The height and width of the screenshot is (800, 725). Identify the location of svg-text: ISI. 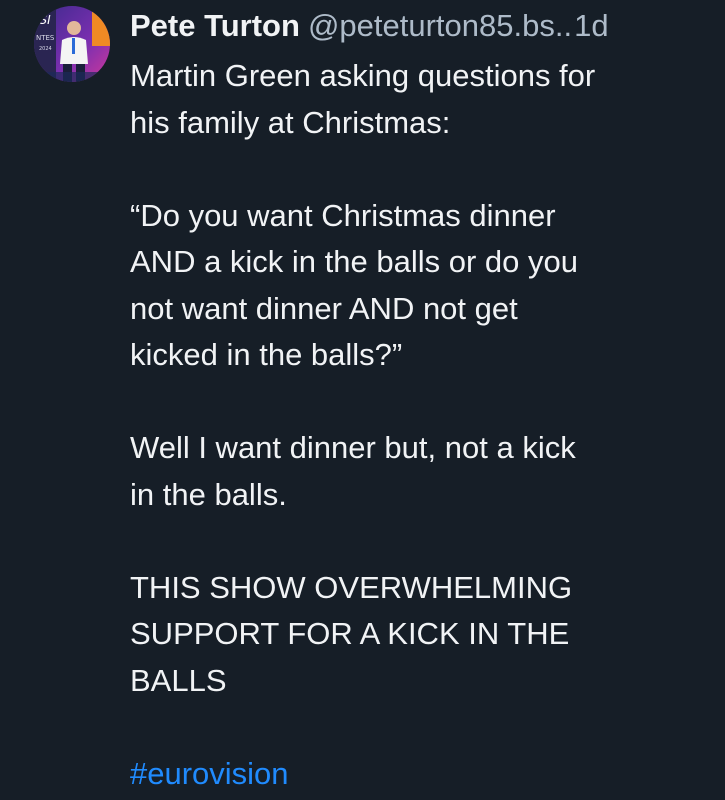
(43, 20).